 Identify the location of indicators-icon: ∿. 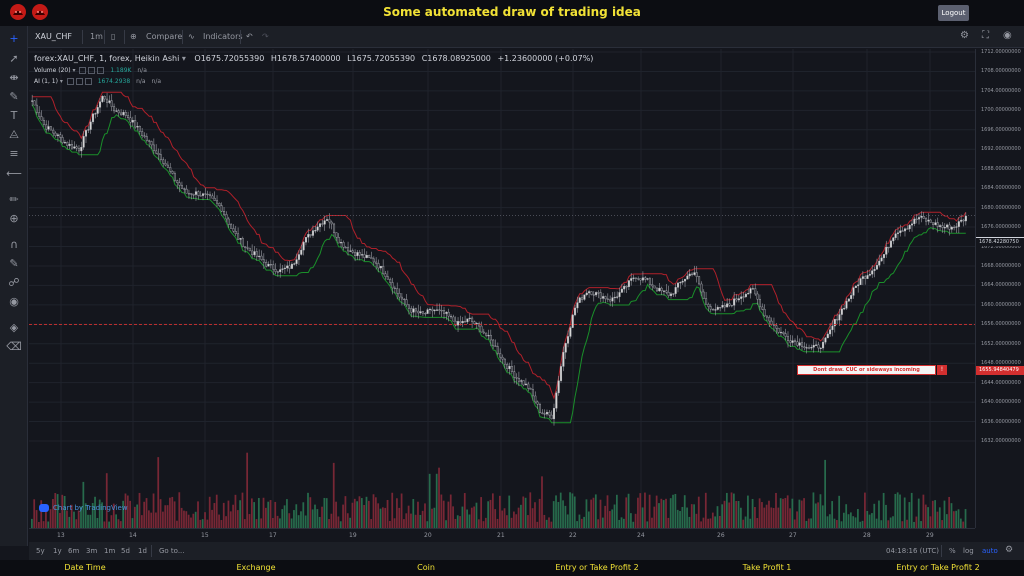
(191, 36).